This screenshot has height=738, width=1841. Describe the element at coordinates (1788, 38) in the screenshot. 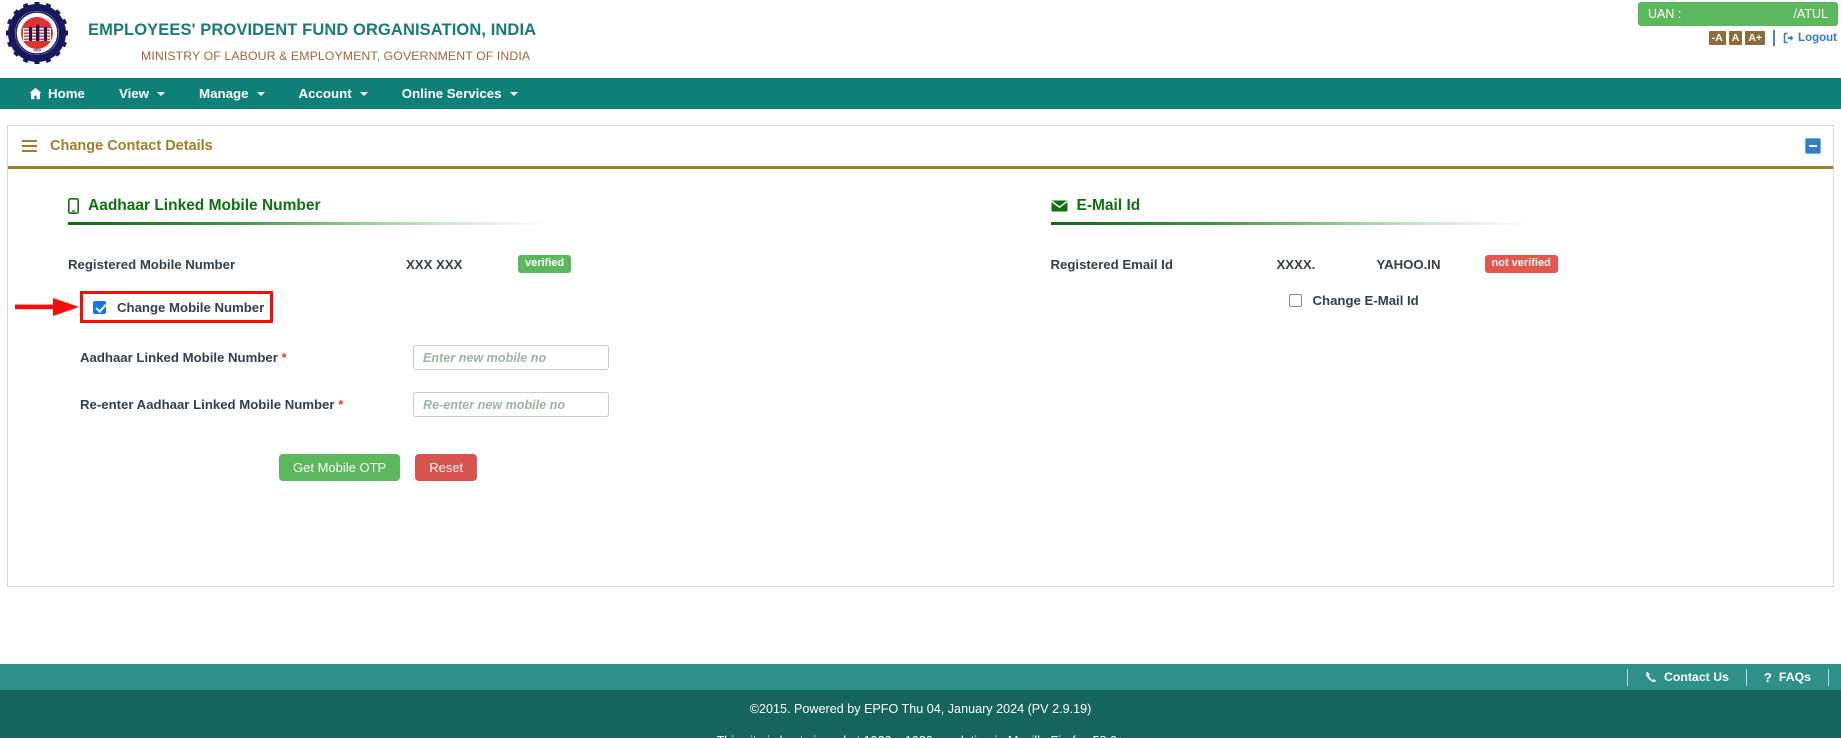

I see `sign-out-icon` at that location.